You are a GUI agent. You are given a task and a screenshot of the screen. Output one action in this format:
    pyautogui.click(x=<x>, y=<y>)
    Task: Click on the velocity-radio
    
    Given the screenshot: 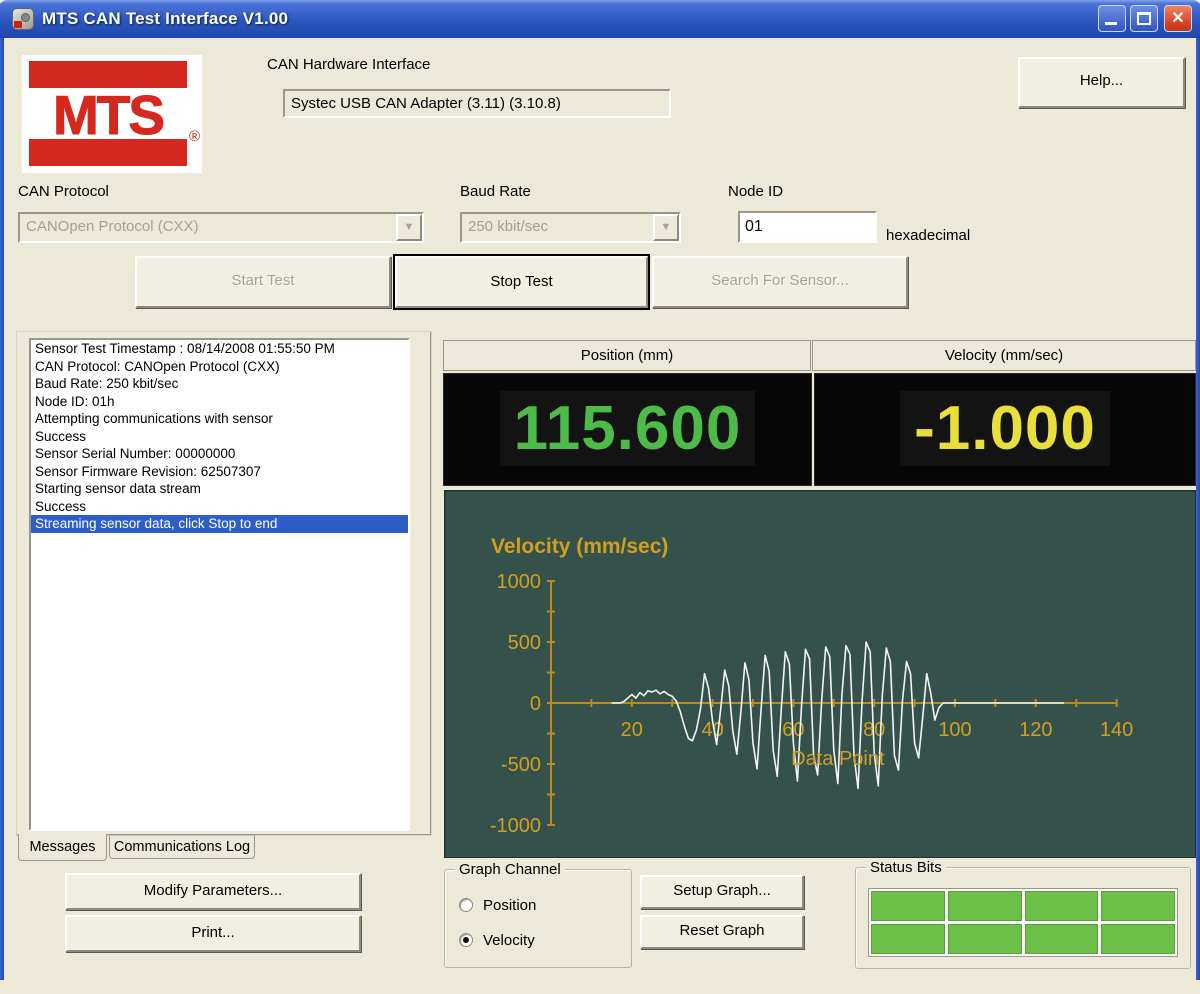 What is the action you would take?
    pyautogui.click(x=466, y=940)
    